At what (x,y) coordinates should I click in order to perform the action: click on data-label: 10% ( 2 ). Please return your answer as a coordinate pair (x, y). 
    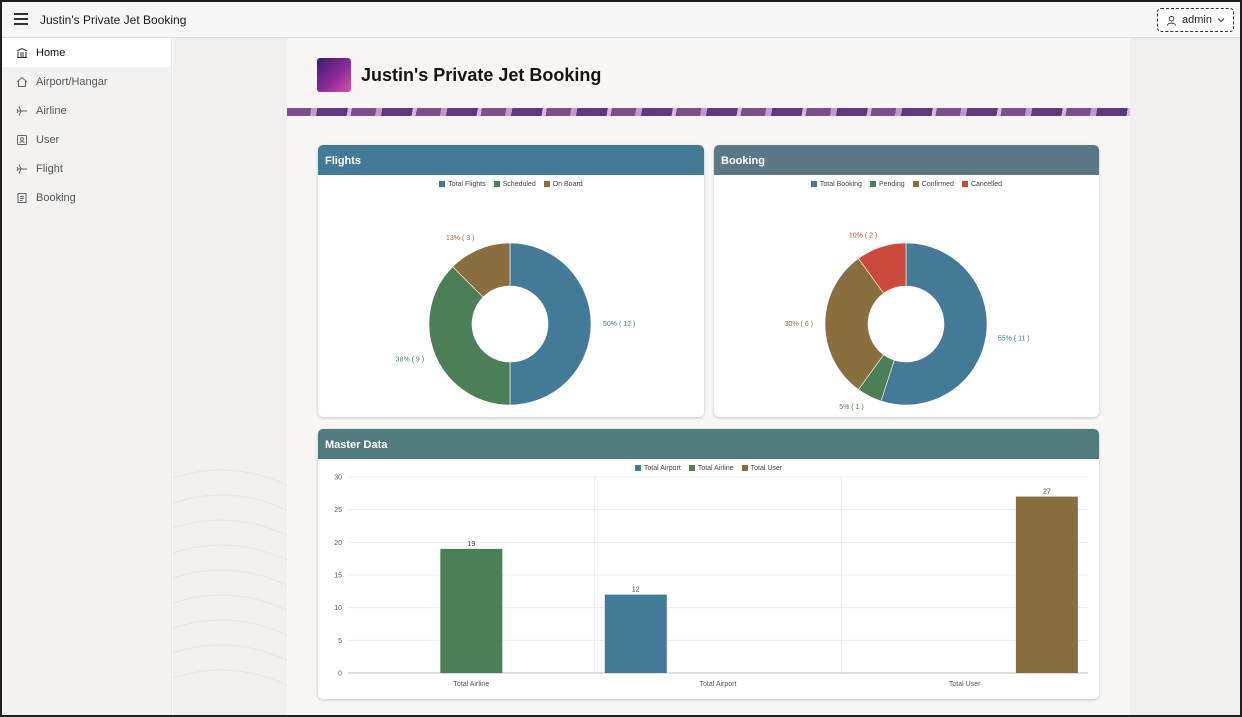
    Looking at the image, I should click on (863, 236).